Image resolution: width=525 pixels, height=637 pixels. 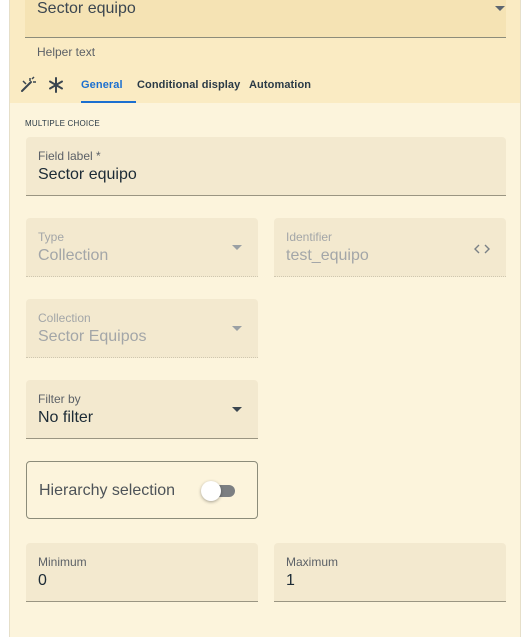 What do you see at coordinates (390, 247) in the screenshot?
I see `identifier-field: Identifier test_equipo` at bounding box center [390, 247].